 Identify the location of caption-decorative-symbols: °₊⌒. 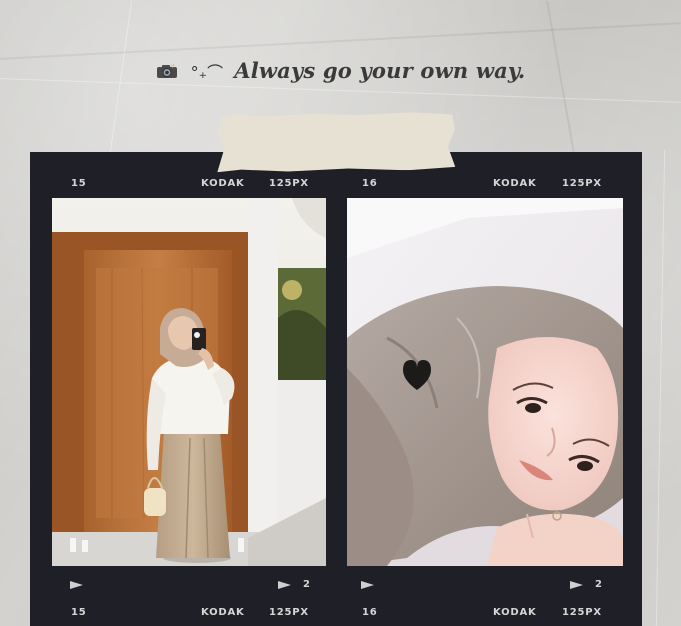
(207, 72).